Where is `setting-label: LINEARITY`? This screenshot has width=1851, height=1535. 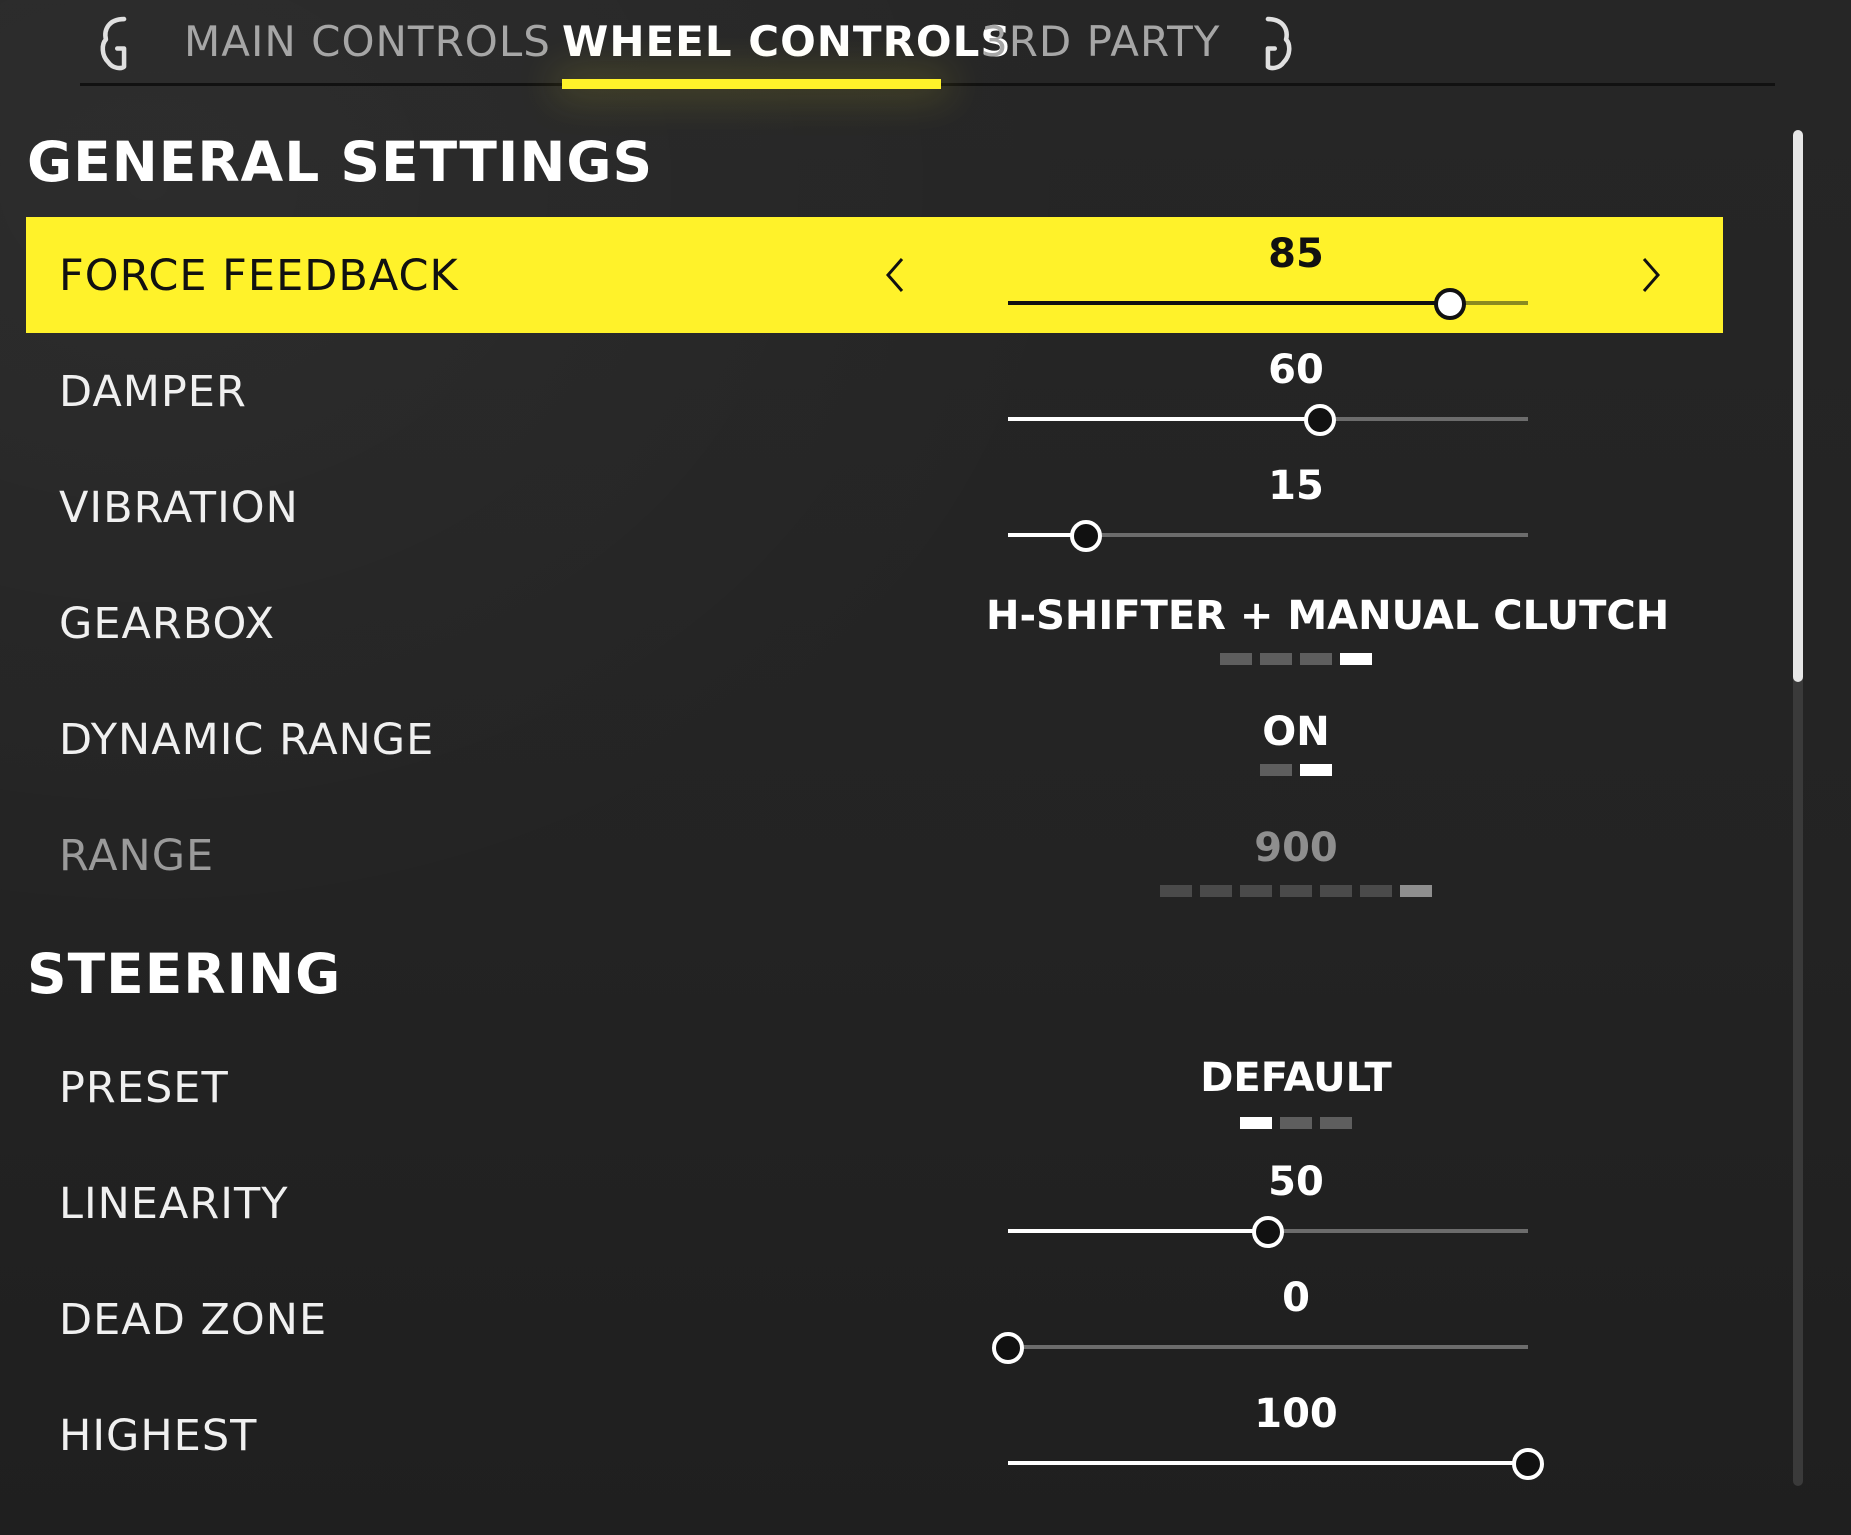
setting-label: LINEARITY is located at coordinates (174, 1204).